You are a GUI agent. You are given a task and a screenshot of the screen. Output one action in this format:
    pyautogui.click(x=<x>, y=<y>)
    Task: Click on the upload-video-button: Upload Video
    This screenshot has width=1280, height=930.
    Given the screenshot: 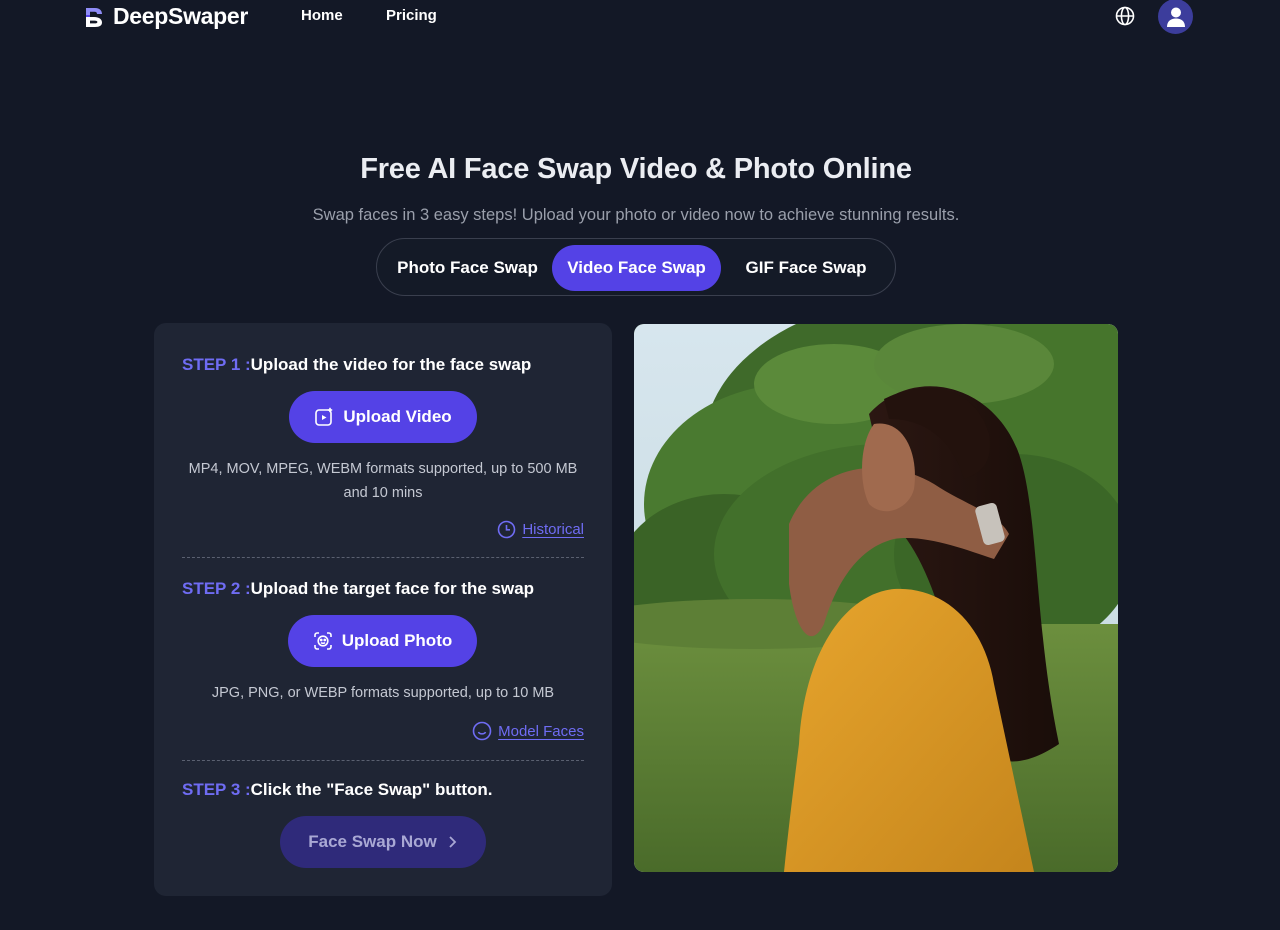 What is the action you would take?
    pyautogui.click(x=383, y=417)
    